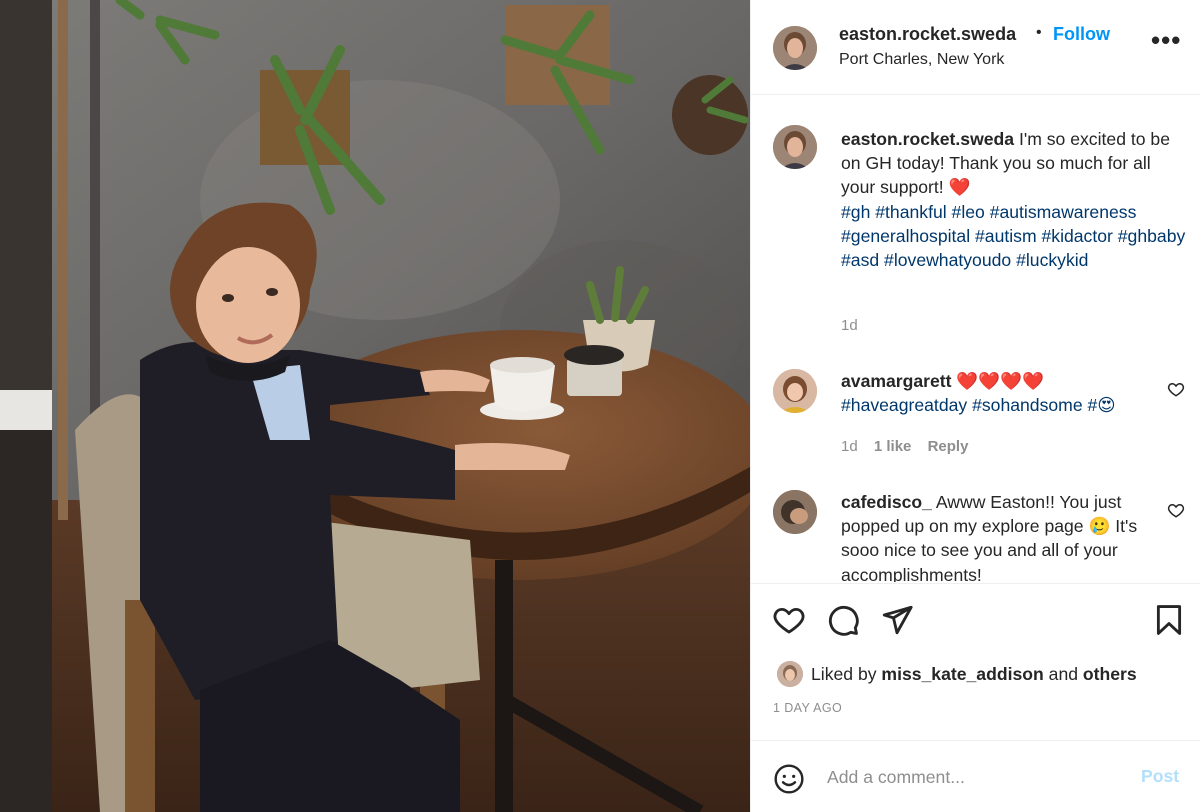 The width and height of the screenshot is (1200, 812). I want to click on post-comment-button: Post, so click(1160, 776).